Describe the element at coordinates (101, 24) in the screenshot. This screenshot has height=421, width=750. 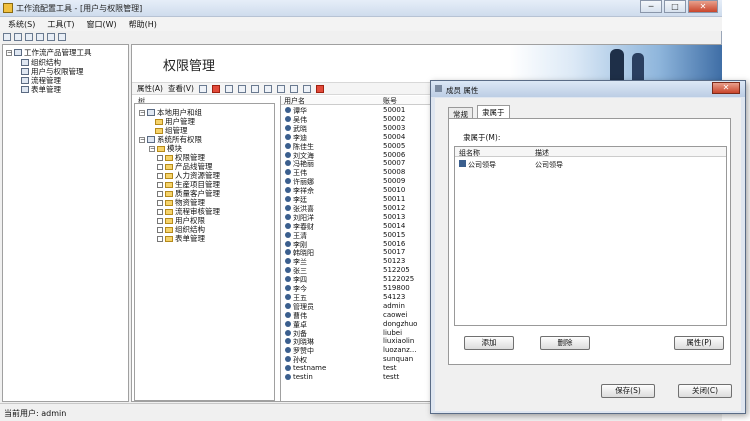
I see `menu-window: 窗口(W)` at that location.